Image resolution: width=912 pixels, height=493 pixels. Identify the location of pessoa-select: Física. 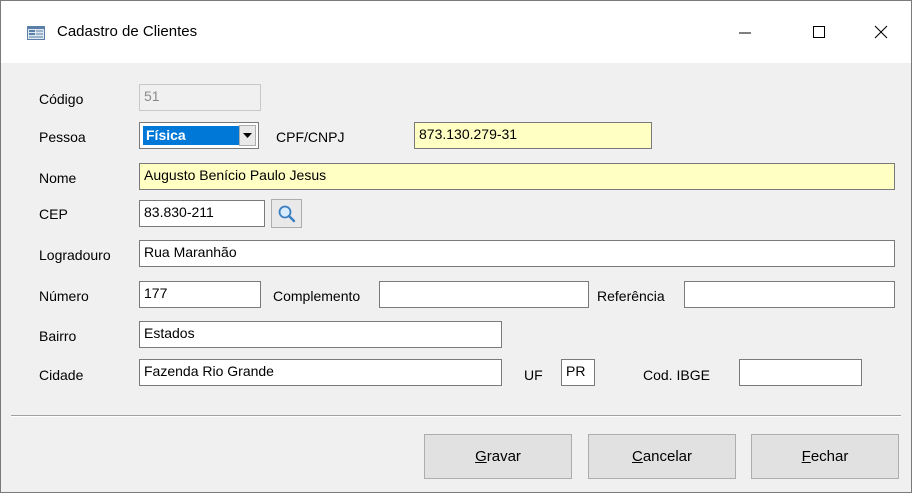
(199, 135).